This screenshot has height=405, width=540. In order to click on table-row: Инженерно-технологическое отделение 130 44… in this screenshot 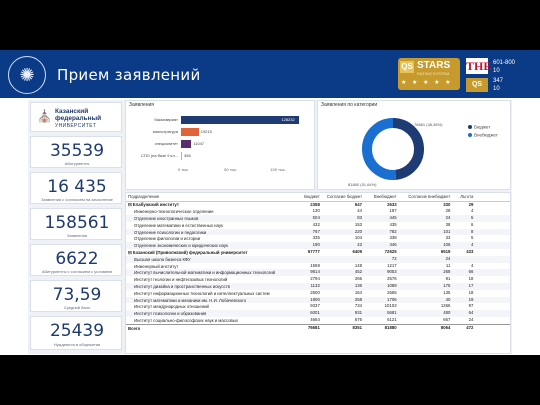, I will do `click(318, 211)`.